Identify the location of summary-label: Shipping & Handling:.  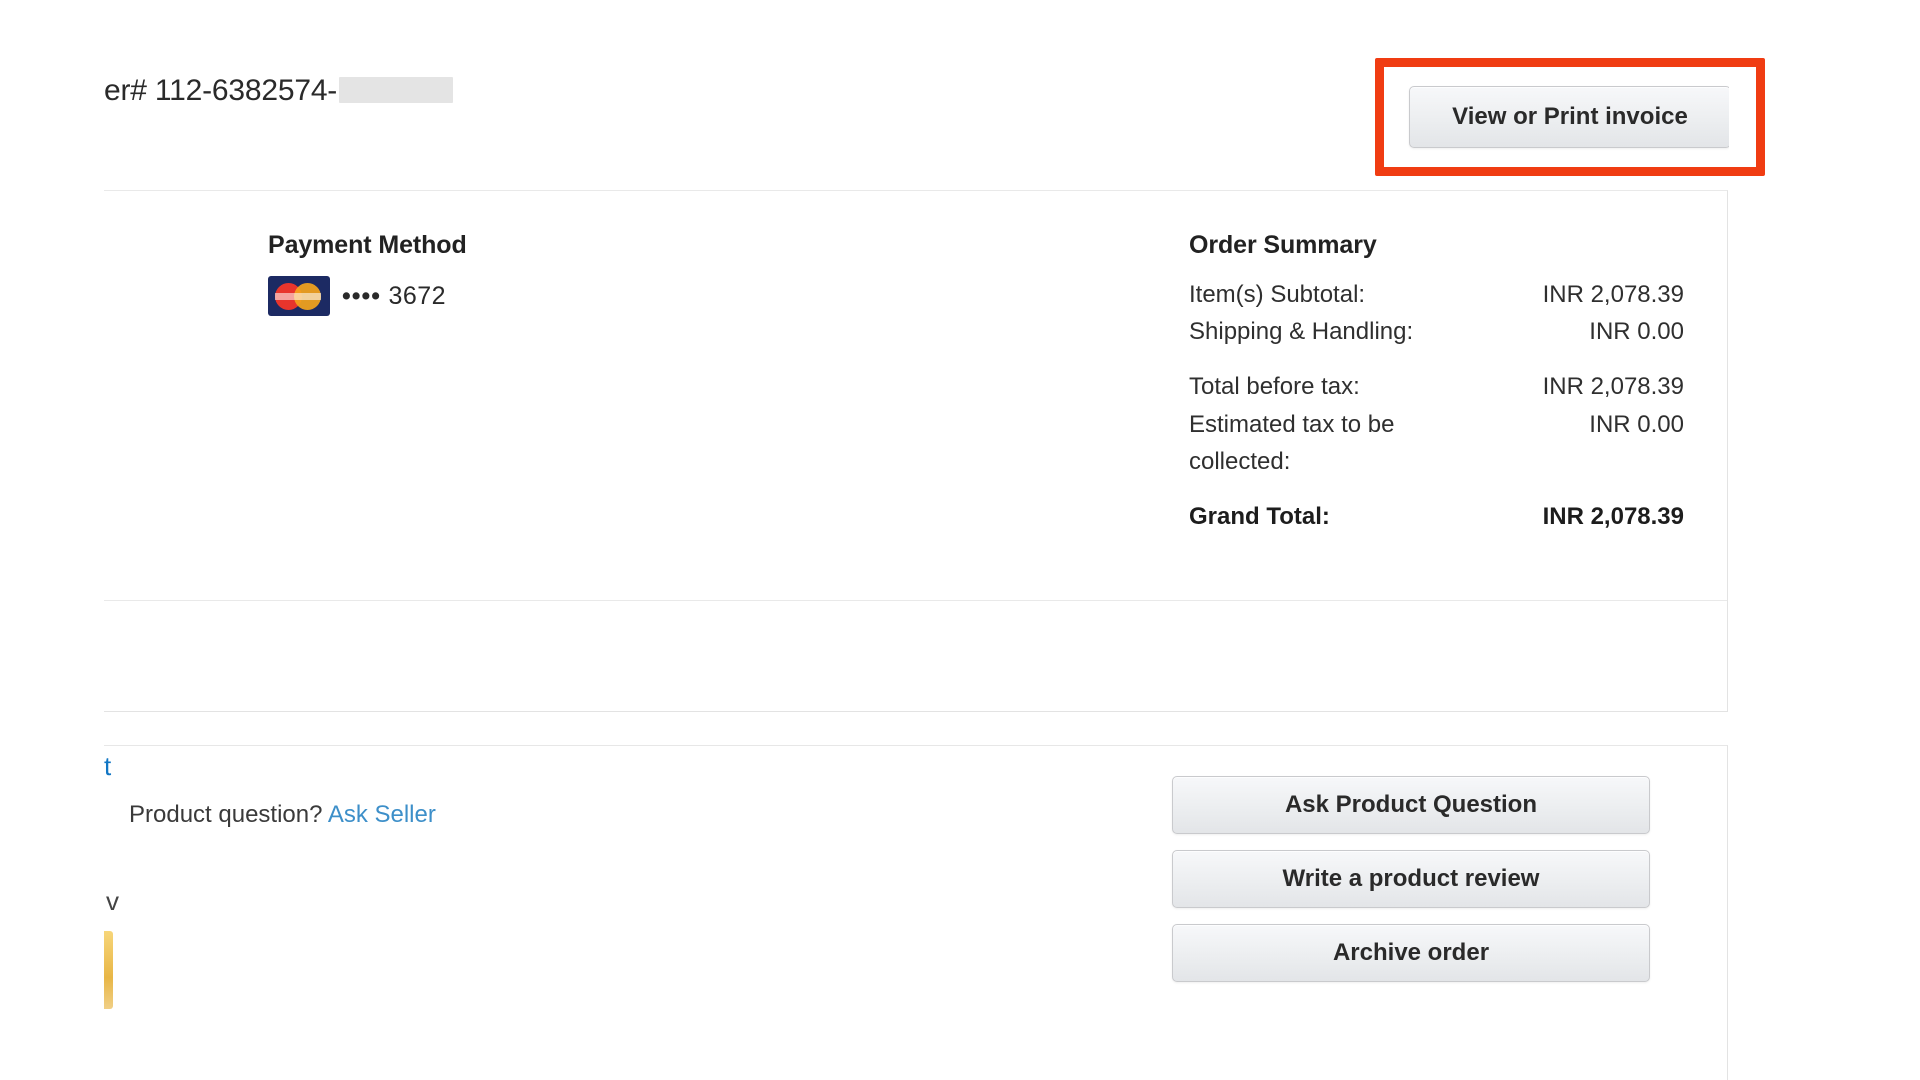
(1301, 332).